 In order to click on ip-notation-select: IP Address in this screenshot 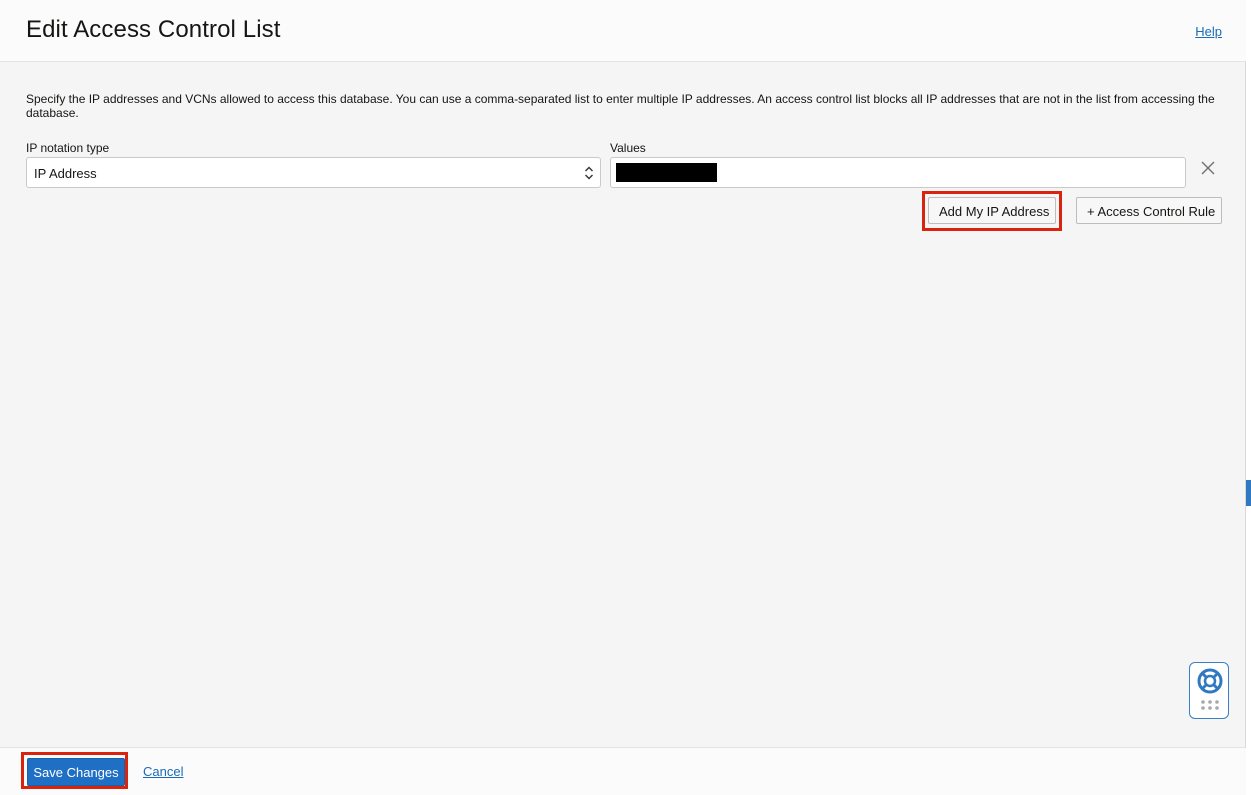, I will do `click(313, 172)`.